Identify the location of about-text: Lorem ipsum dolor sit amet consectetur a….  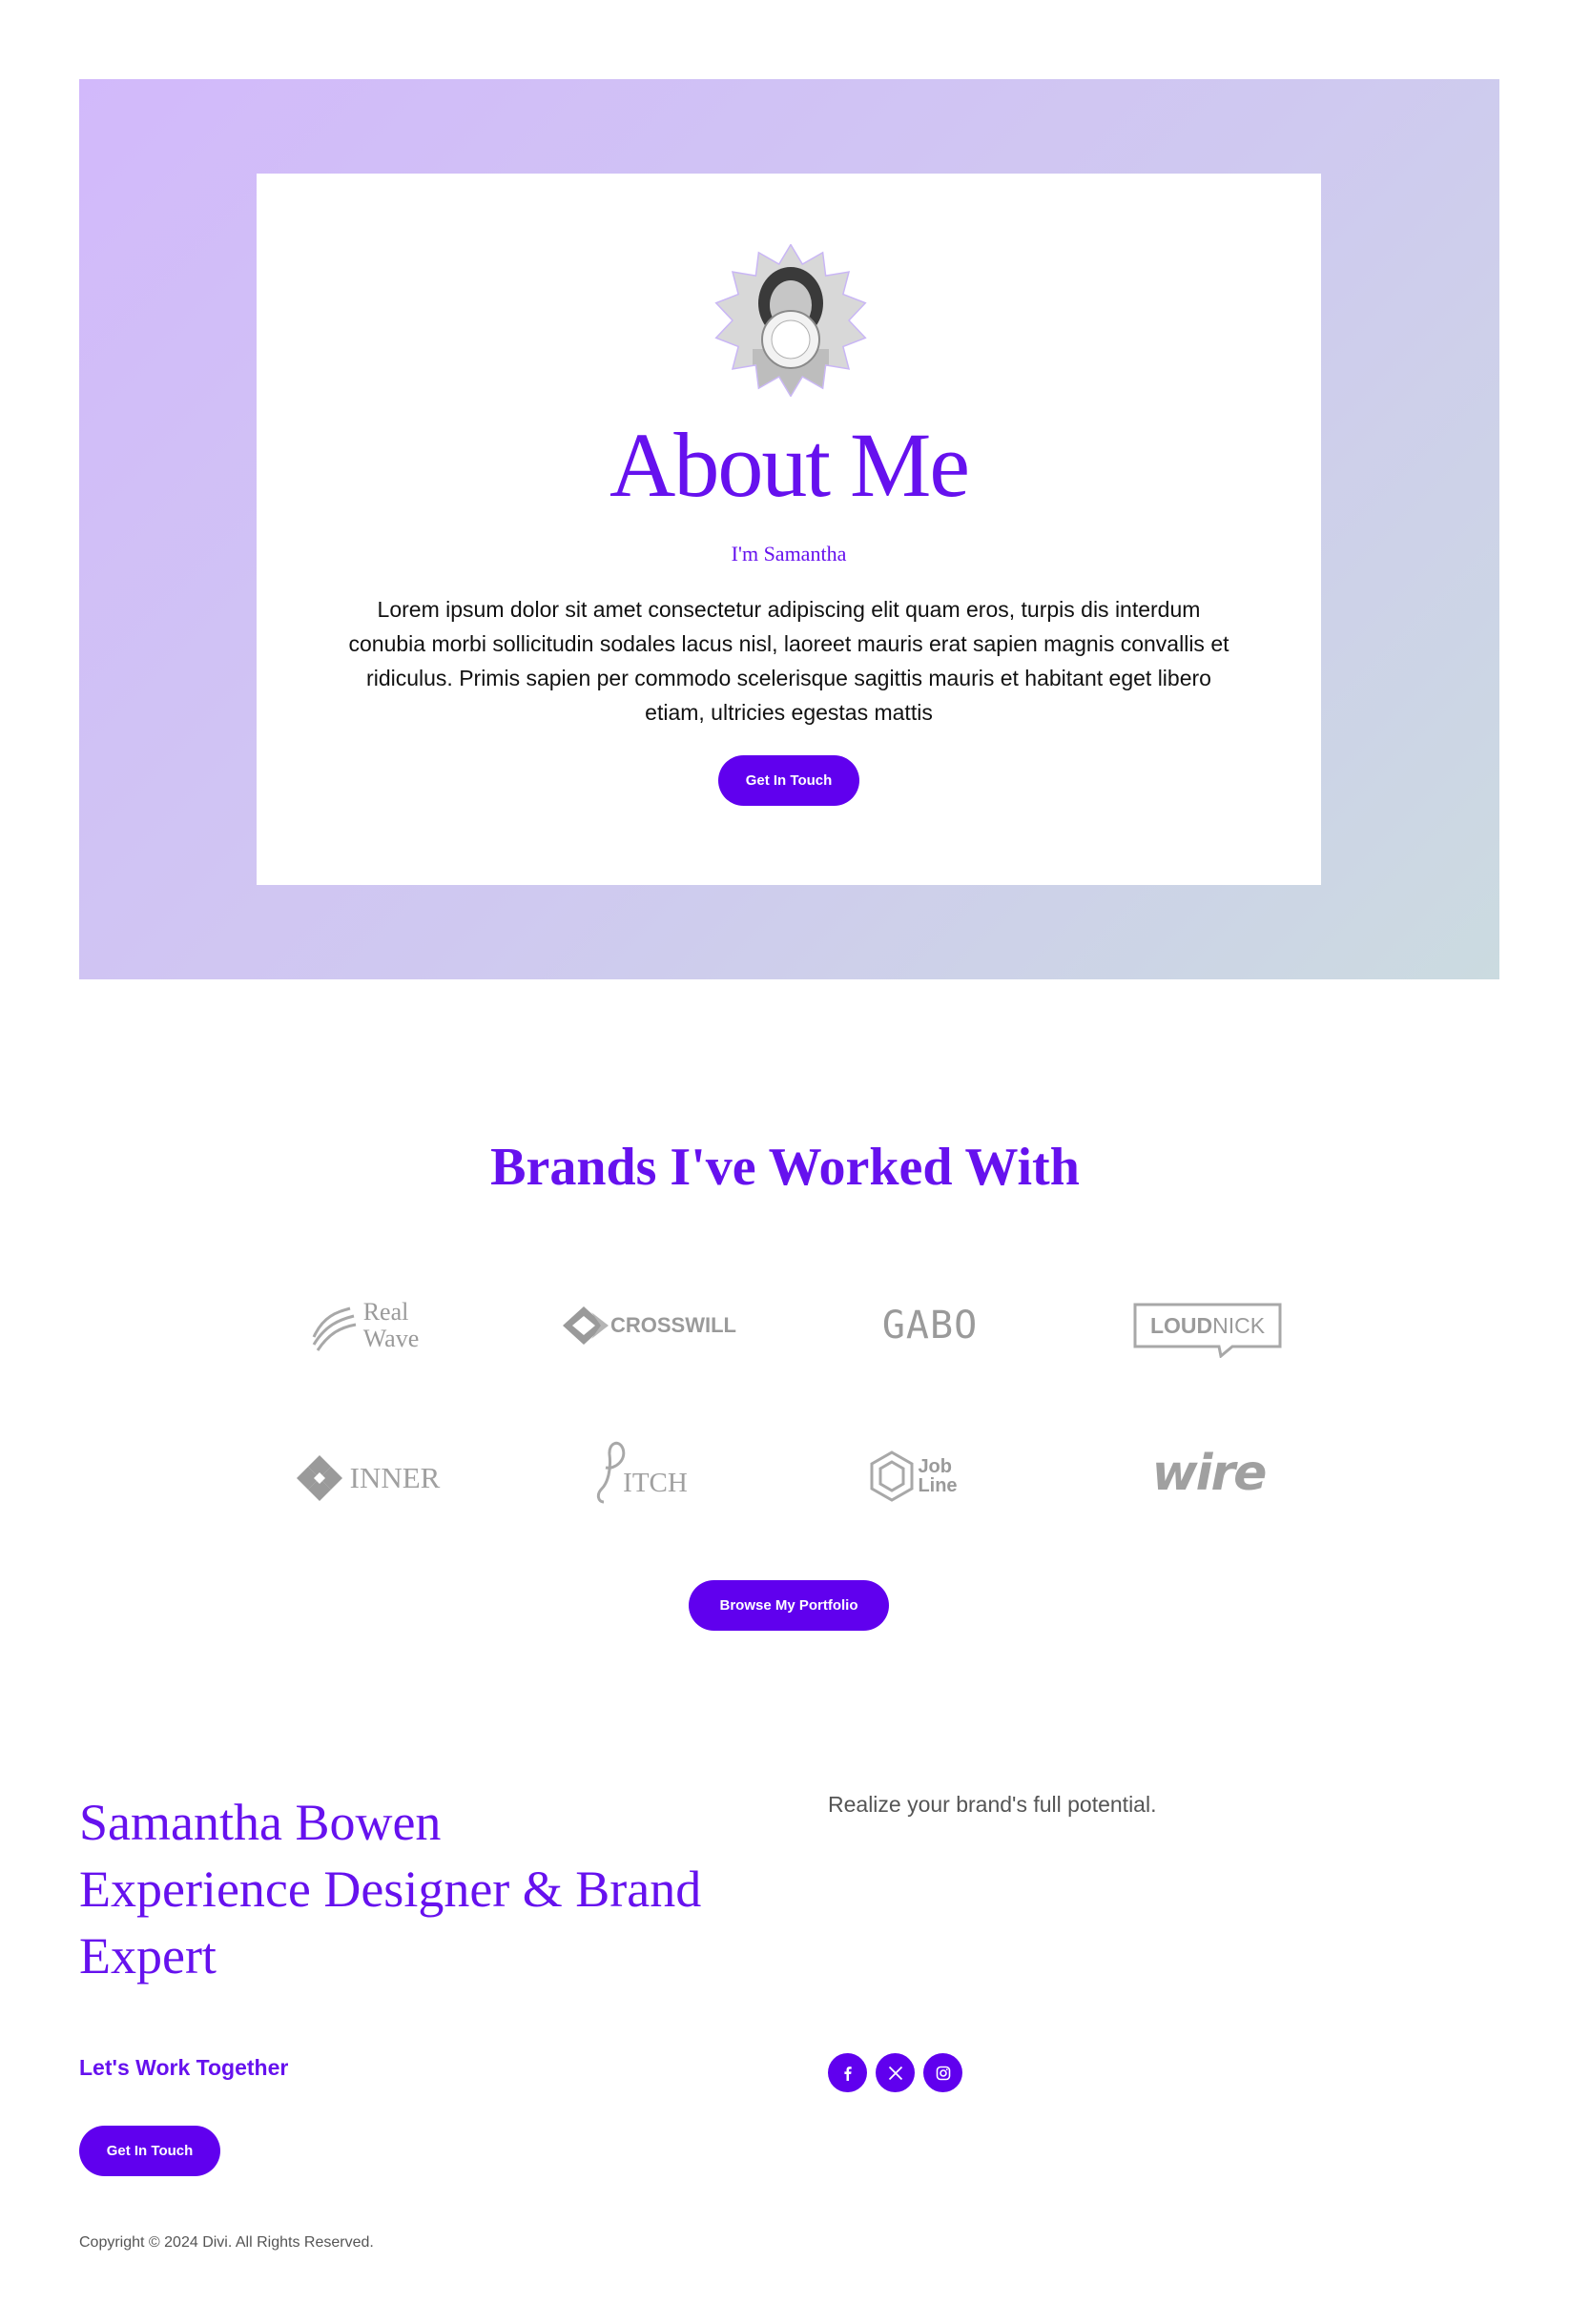
(788, 661).